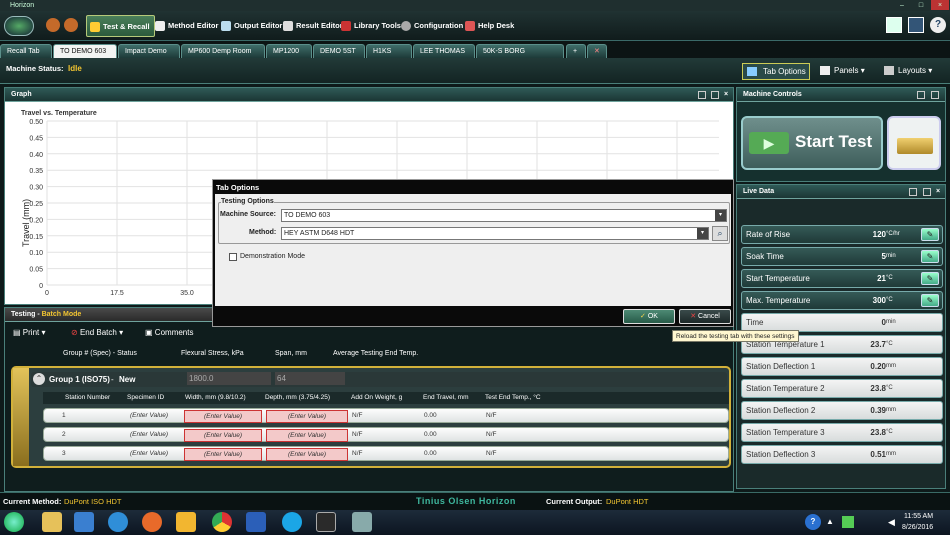  Describe the element at coordinates (256, 522) in the screenshot. I see `word-icon` at that location.